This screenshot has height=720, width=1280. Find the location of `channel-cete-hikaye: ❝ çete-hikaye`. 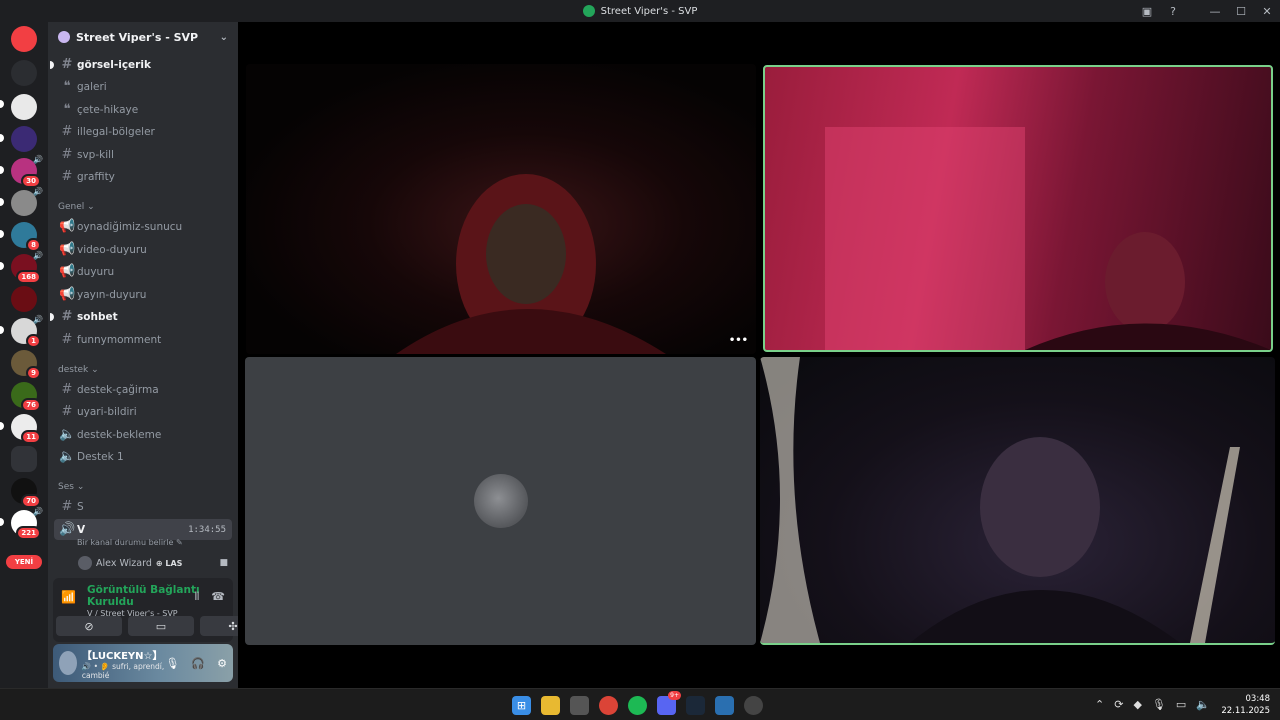

channel-cete-hikaye: ❝ çete-hikaye is located at coordinates (143, 109).